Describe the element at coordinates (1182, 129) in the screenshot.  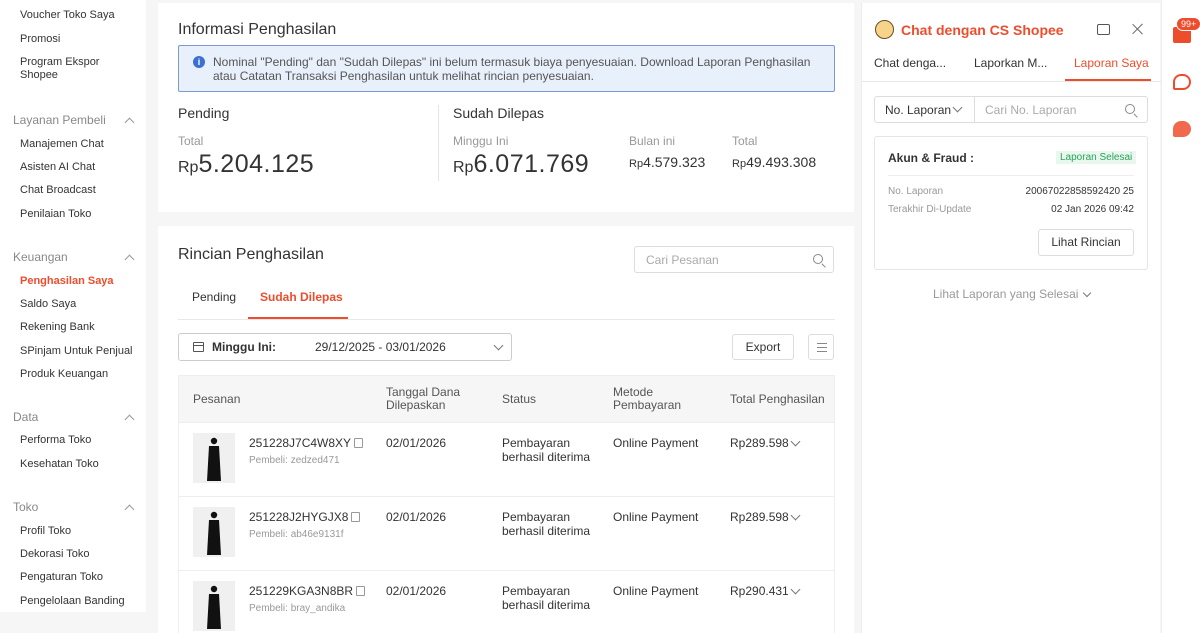
I see `message-icon` at that location.